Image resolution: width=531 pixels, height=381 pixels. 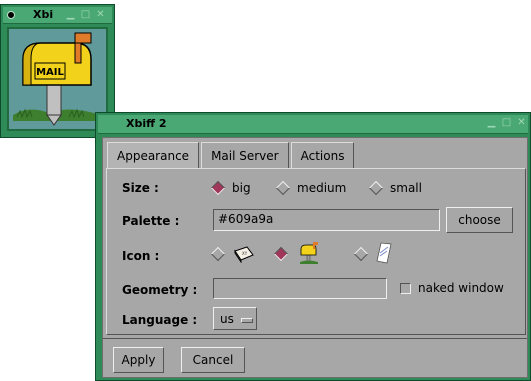 What do you see at coordinates (461, 288) in the screenshot?
I see `naked-window-label: naked window` at bounding box center [461, 288].